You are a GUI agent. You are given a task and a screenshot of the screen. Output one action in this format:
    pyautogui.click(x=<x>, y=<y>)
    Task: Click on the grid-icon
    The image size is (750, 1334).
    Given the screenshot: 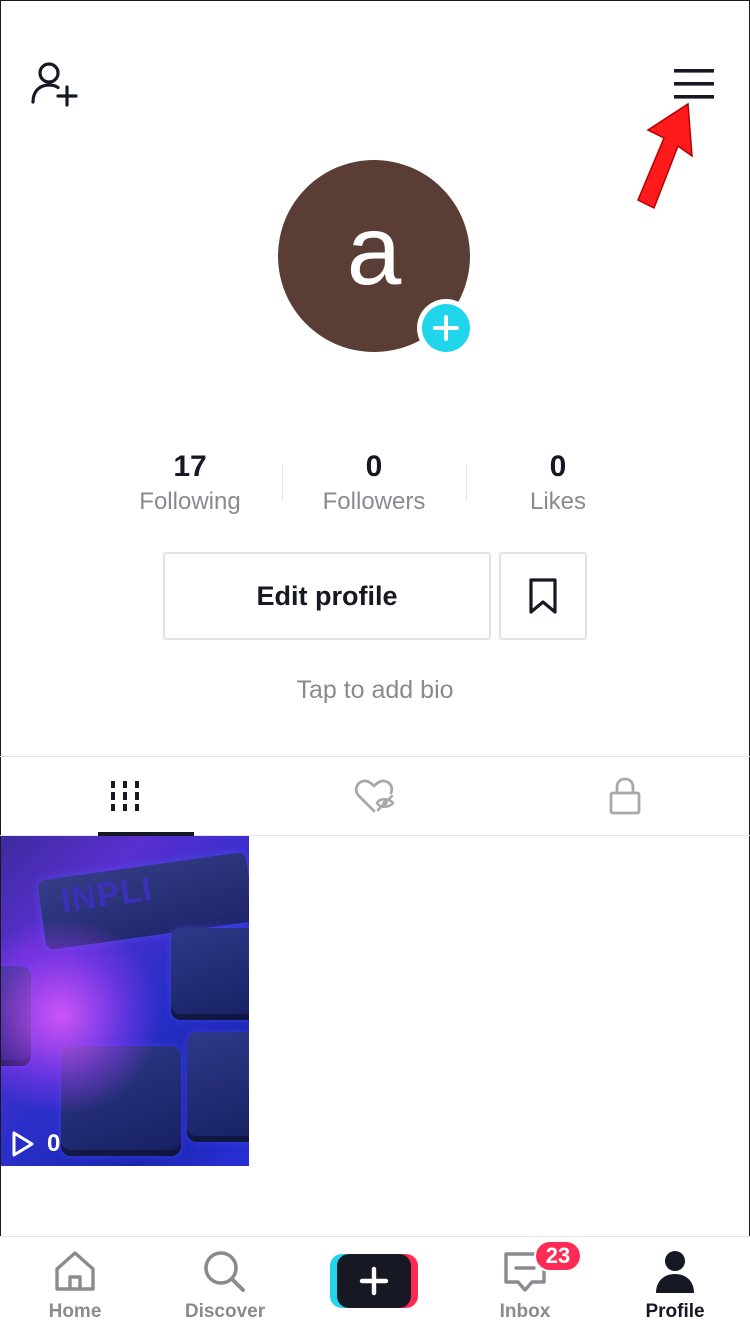 What is the action you would take?
    pyautogui.click(x=125, y=796)
    